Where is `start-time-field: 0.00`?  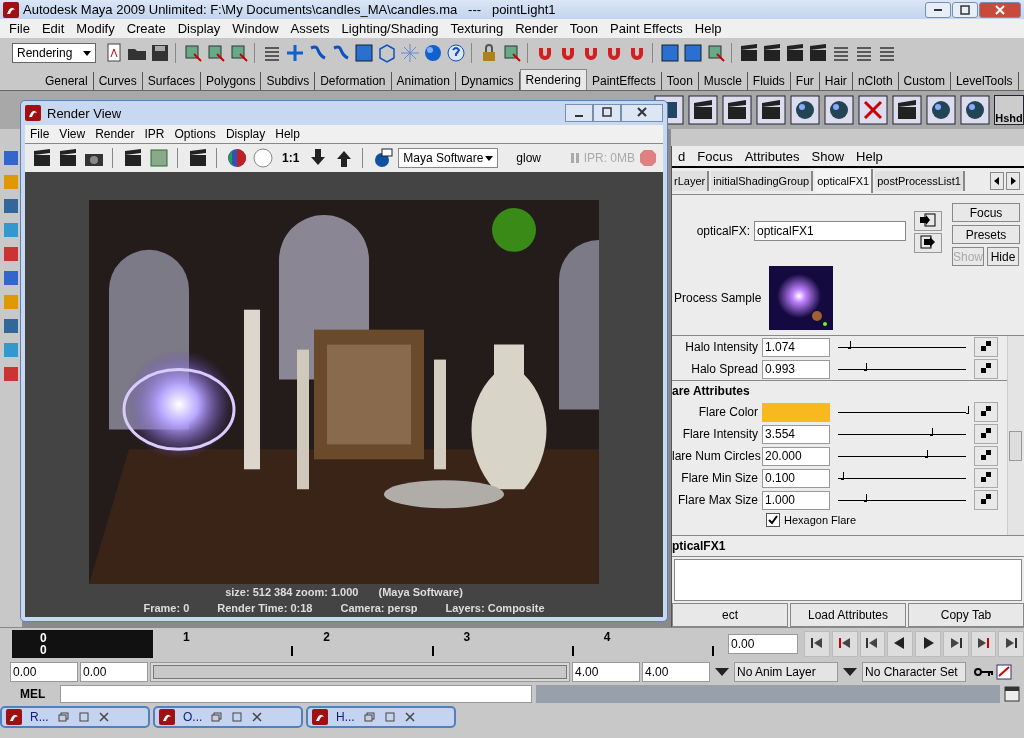 start-time-field: 0.00 is located at coordinates (44, 672).